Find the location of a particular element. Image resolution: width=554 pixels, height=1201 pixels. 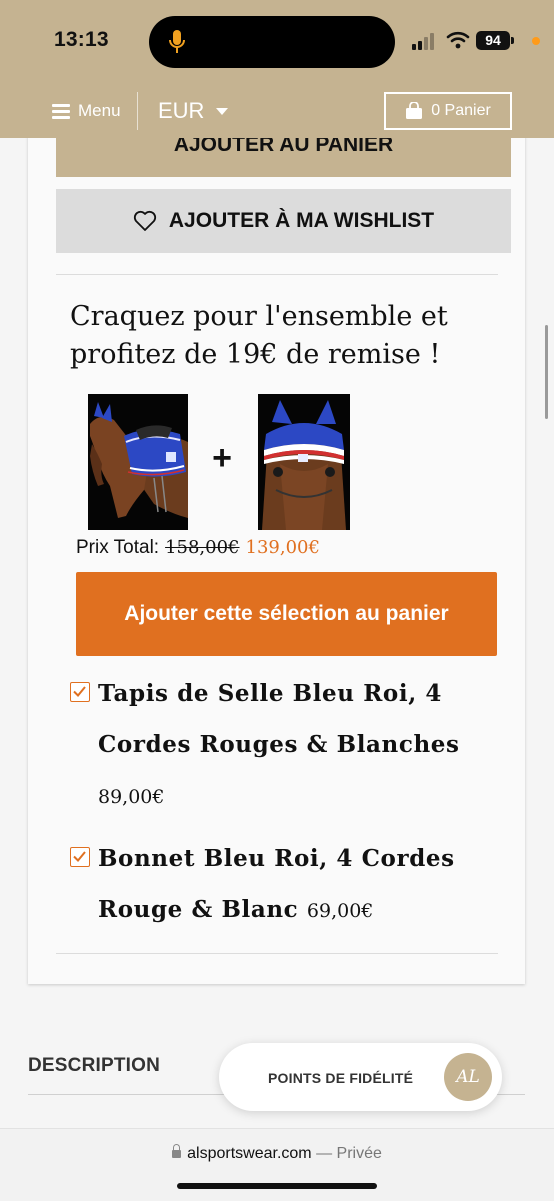

lock-icon is located at coordinates (177, 1151).